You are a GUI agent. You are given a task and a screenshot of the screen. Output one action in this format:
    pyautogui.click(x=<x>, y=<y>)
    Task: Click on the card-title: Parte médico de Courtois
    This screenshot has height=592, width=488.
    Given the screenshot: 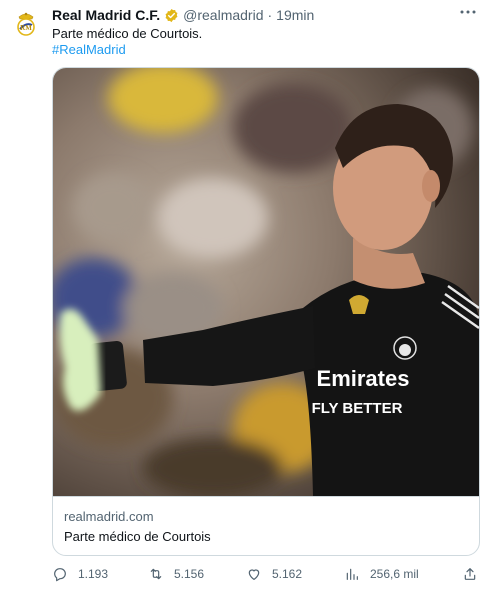 What is the action you would take?
    pyautogui.click(x=137, y=536)
    